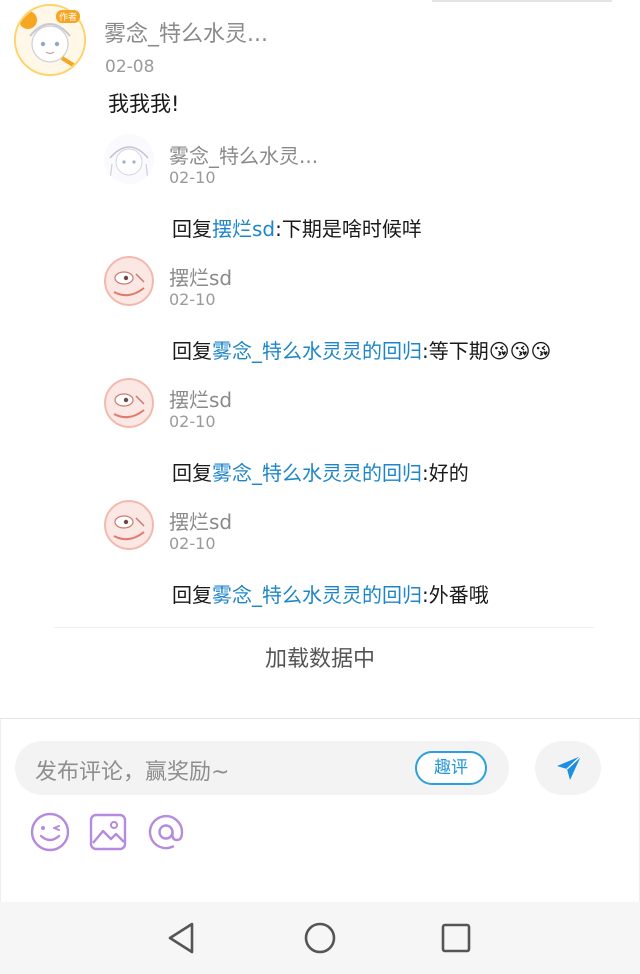 This screenshot has width=640, height=974. What do you see at coordinates (50, 832) in the screenshot?
I see `emoji-icon` at bounding box center [50, 832].